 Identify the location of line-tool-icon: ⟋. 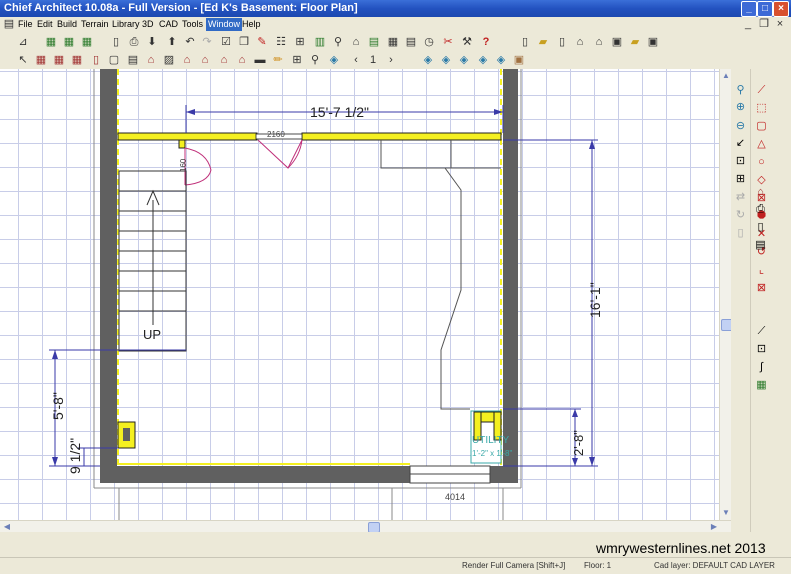
(761, 331).